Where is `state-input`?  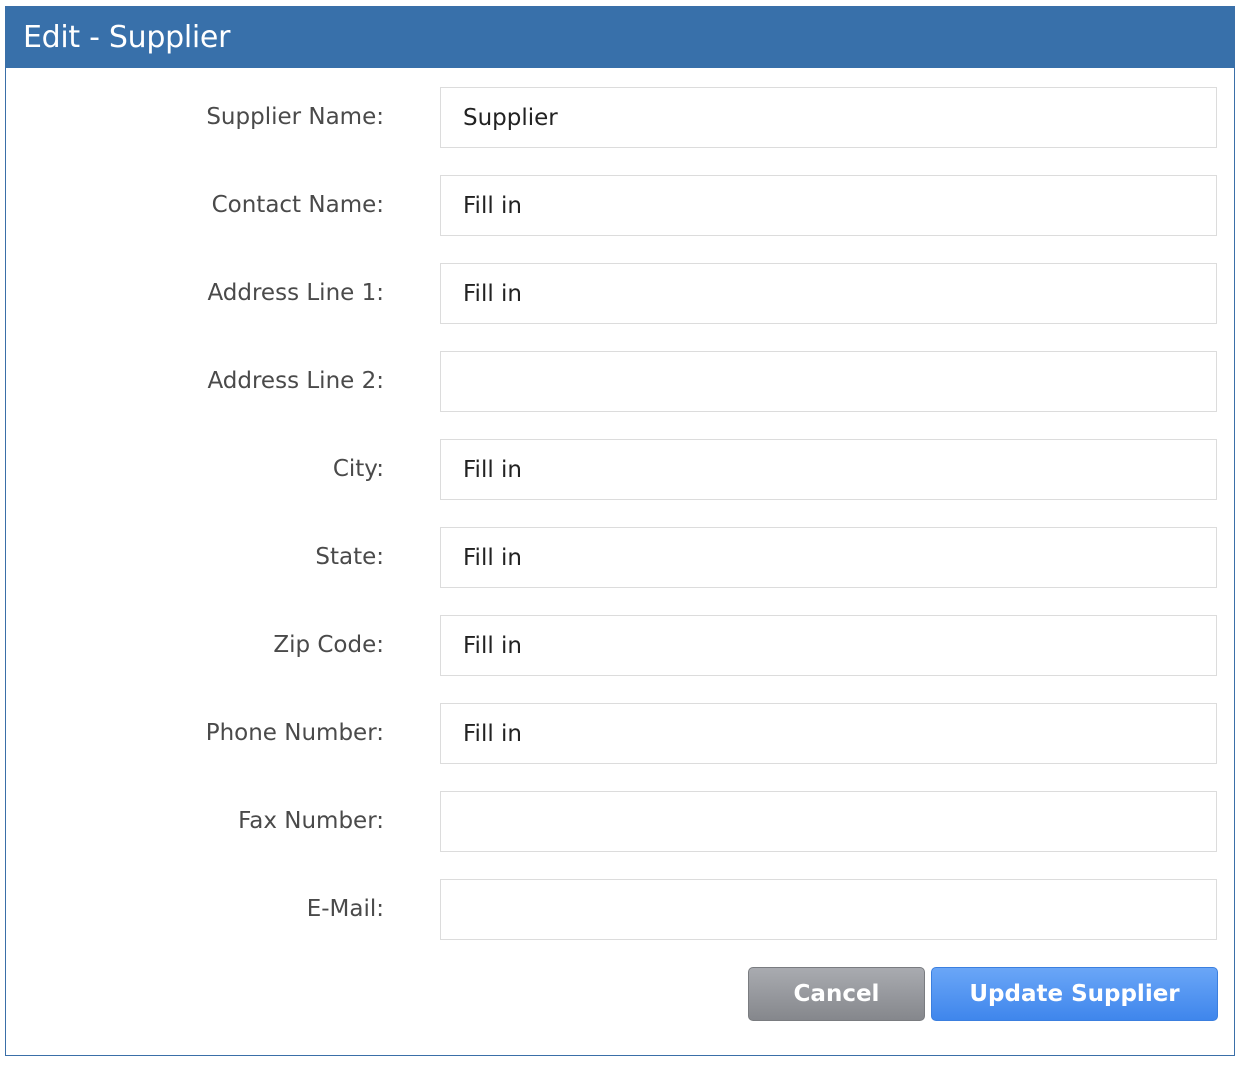
state-input is located at coordinates (828, 557).